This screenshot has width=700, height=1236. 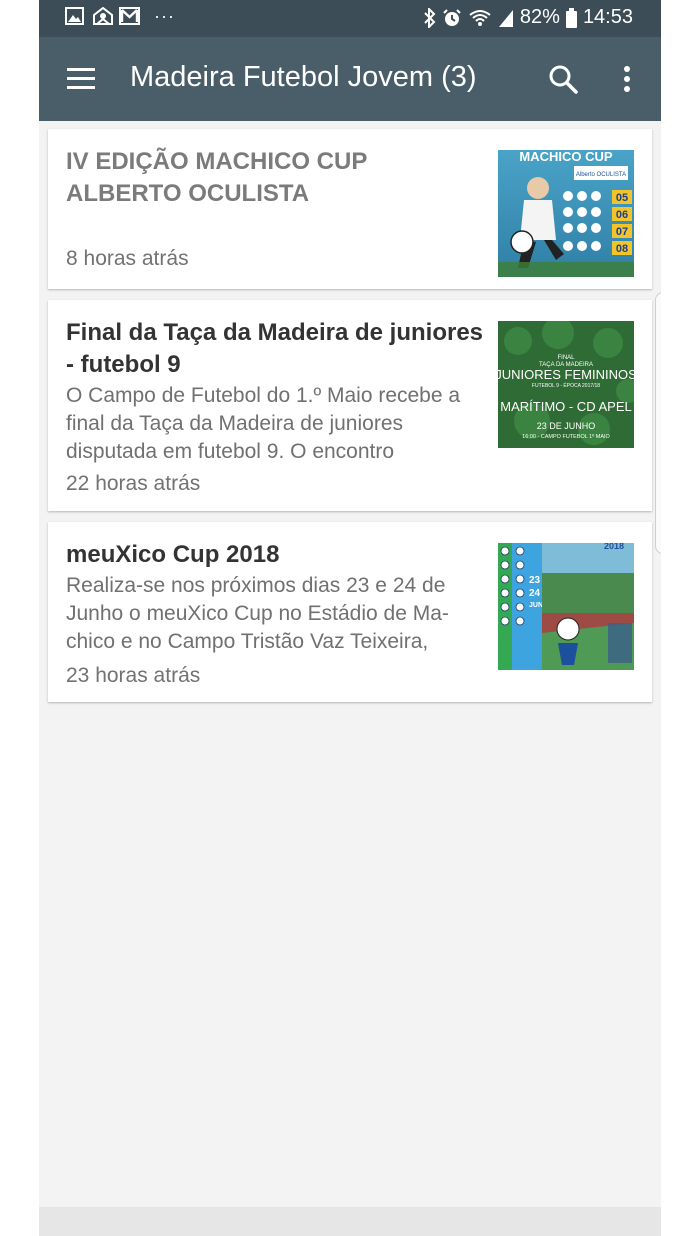 I want to click on app-bar: Madeira Futebol Jovem (3), so click(x=350, y=79).